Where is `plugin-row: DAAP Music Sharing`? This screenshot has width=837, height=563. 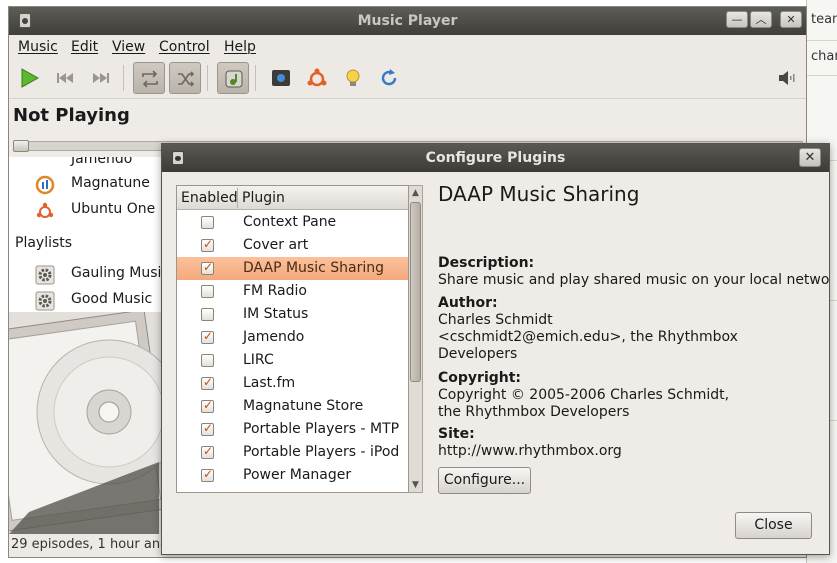 plugin-row: DAAP Music Sharing is located at coordinates (292, 268).